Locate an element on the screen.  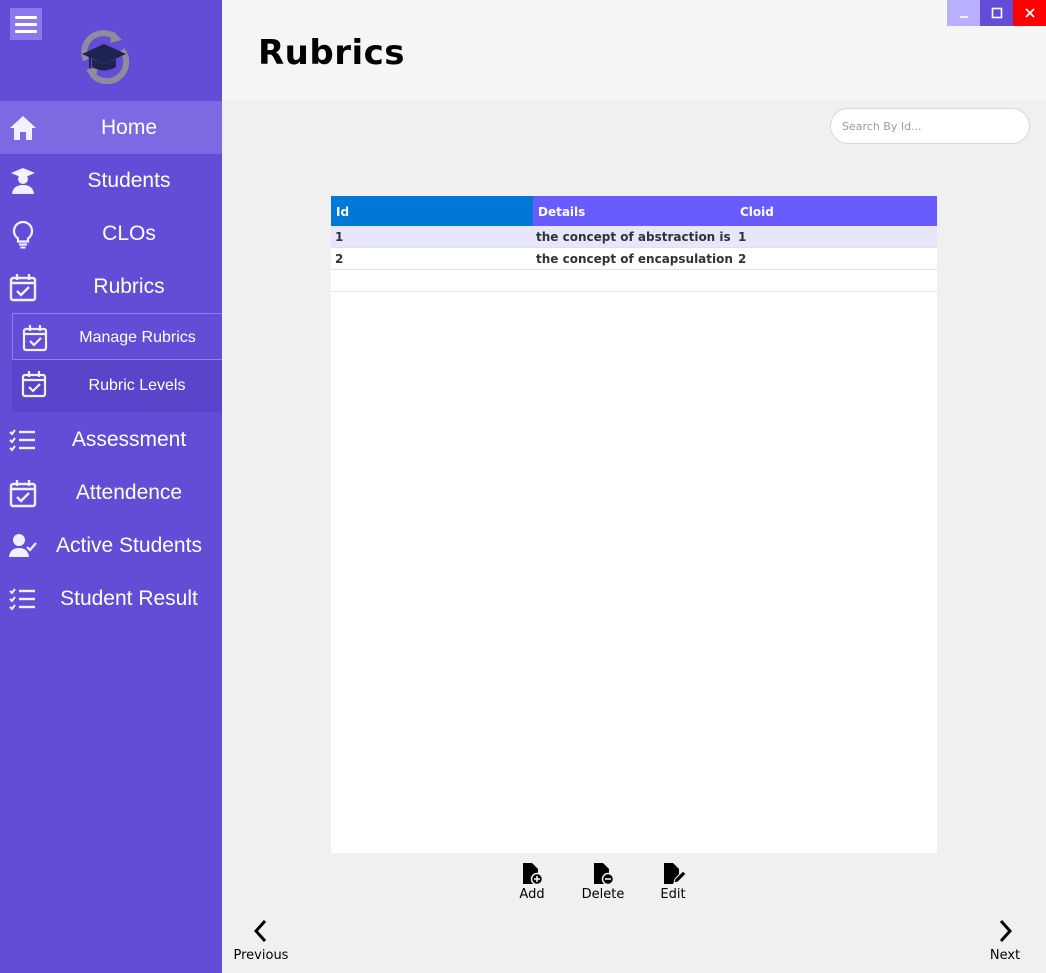
sidebar-item-label: Student Result is located at coordinates (129, 598).